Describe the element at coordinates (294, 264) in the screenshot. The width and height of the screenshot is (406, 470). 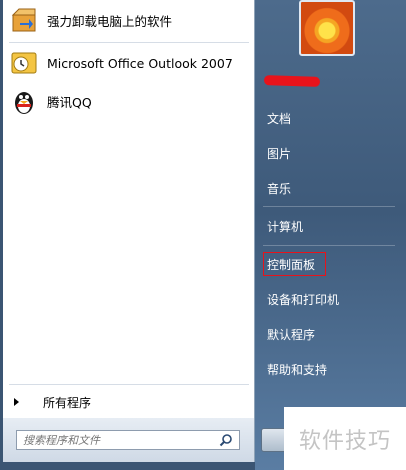
I see `highlight-box` at that location.